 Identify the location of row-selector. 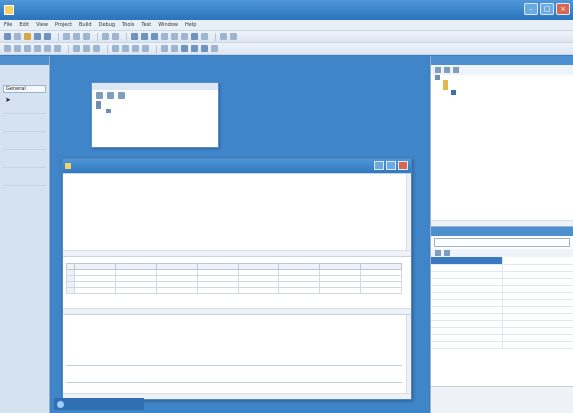
(70, 290).